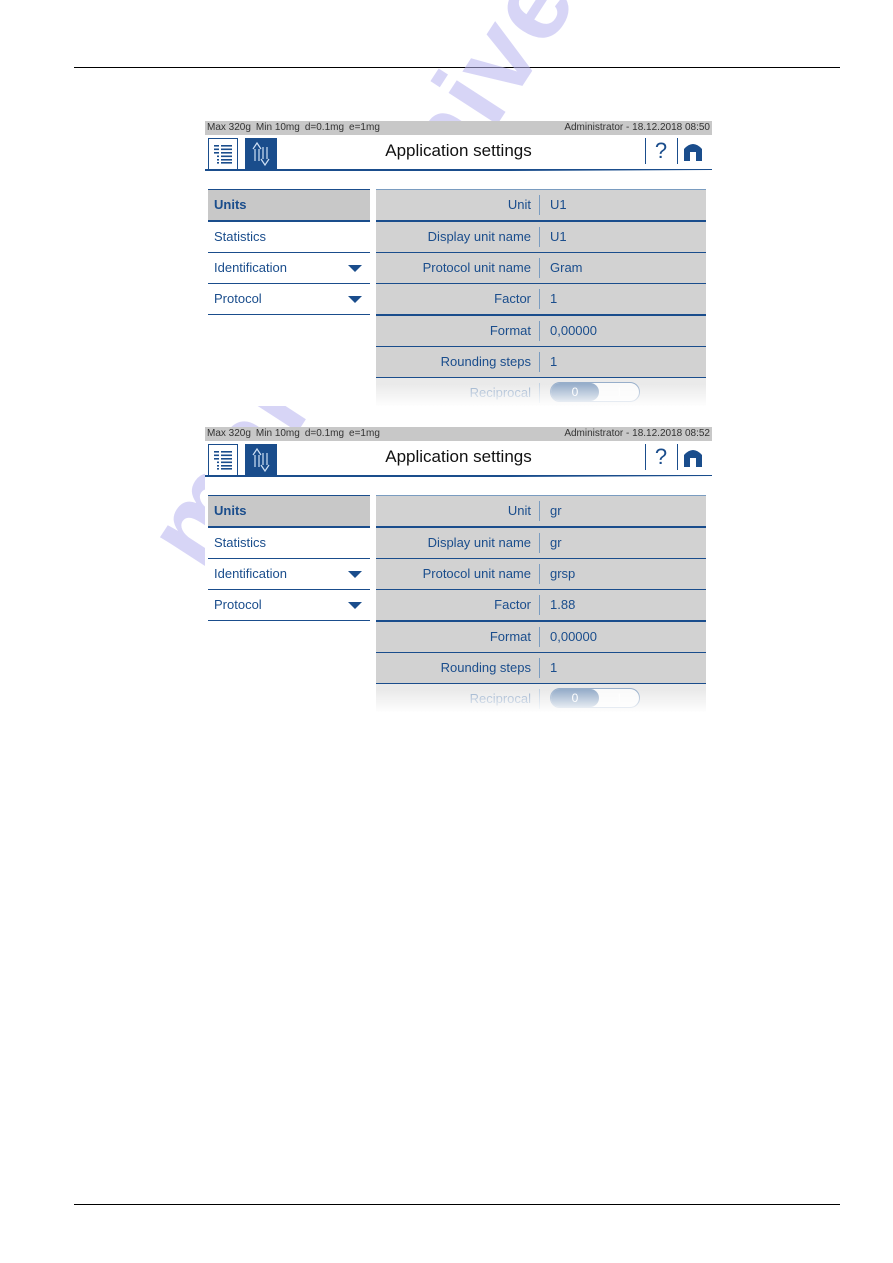 The width and height of the screenshot is (893, 1263). I want to click on setting-row-unit: Unit U1, so click(541, 205).